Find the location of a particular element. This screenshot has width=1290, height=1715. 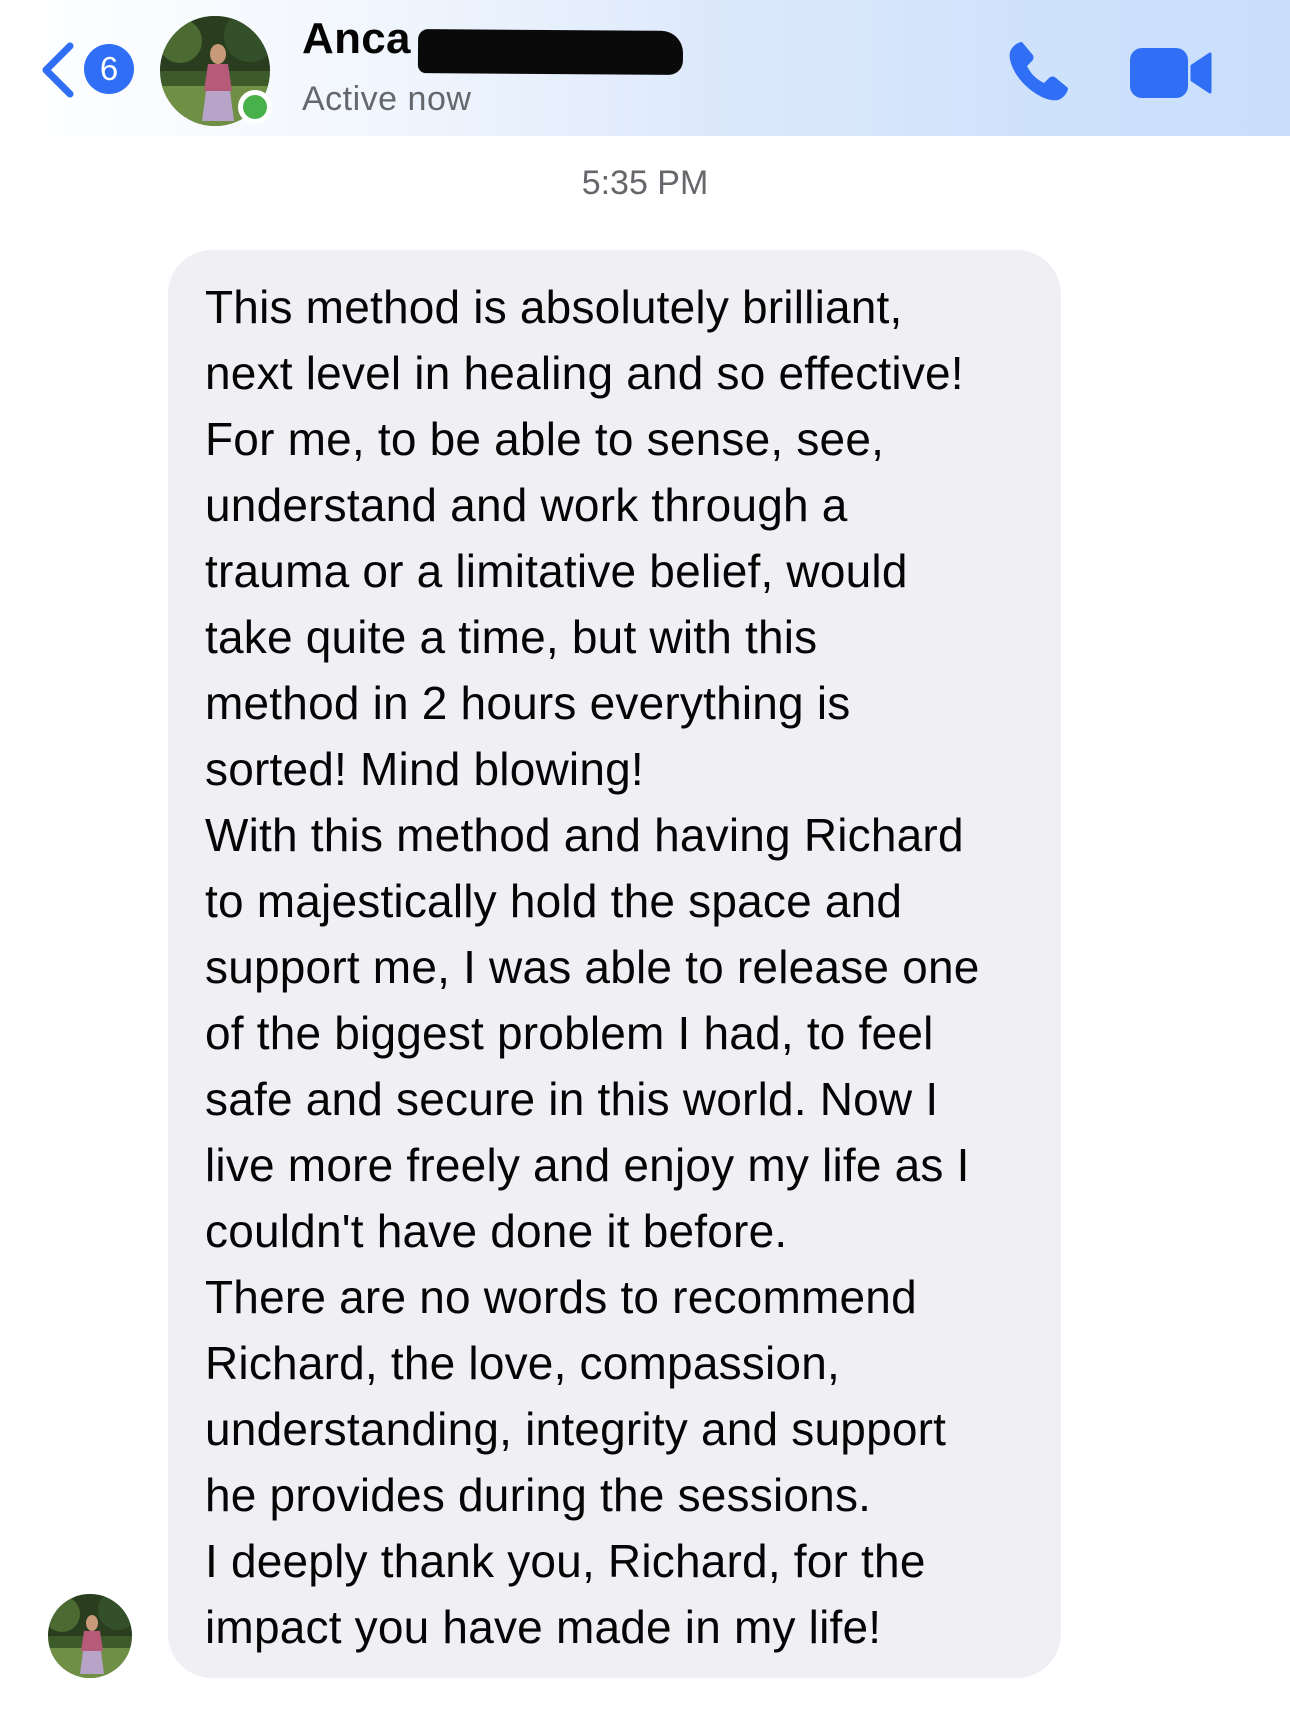

message-line: This method is absolutely brilliant, is located at coordinates (554, 307).